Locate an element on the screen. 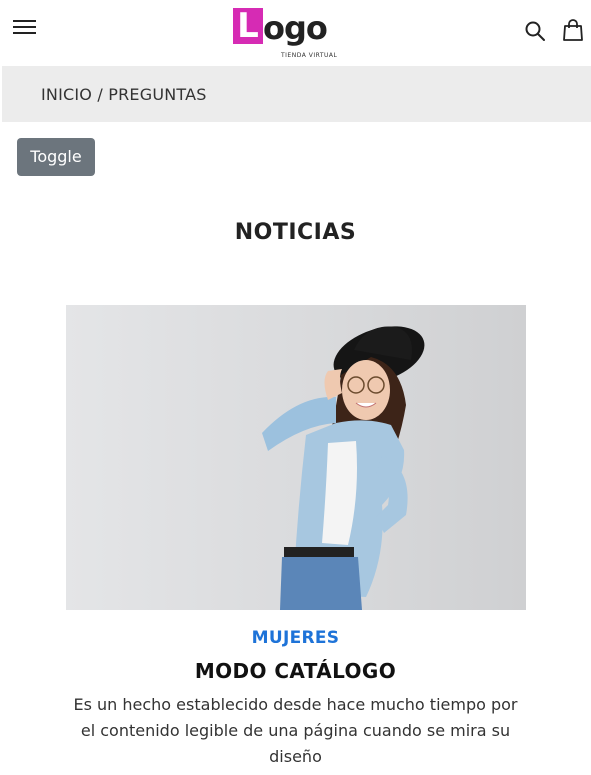  breadcrumb-text: INICIO / PREGUNTAS is located at coordinates (124, 94).